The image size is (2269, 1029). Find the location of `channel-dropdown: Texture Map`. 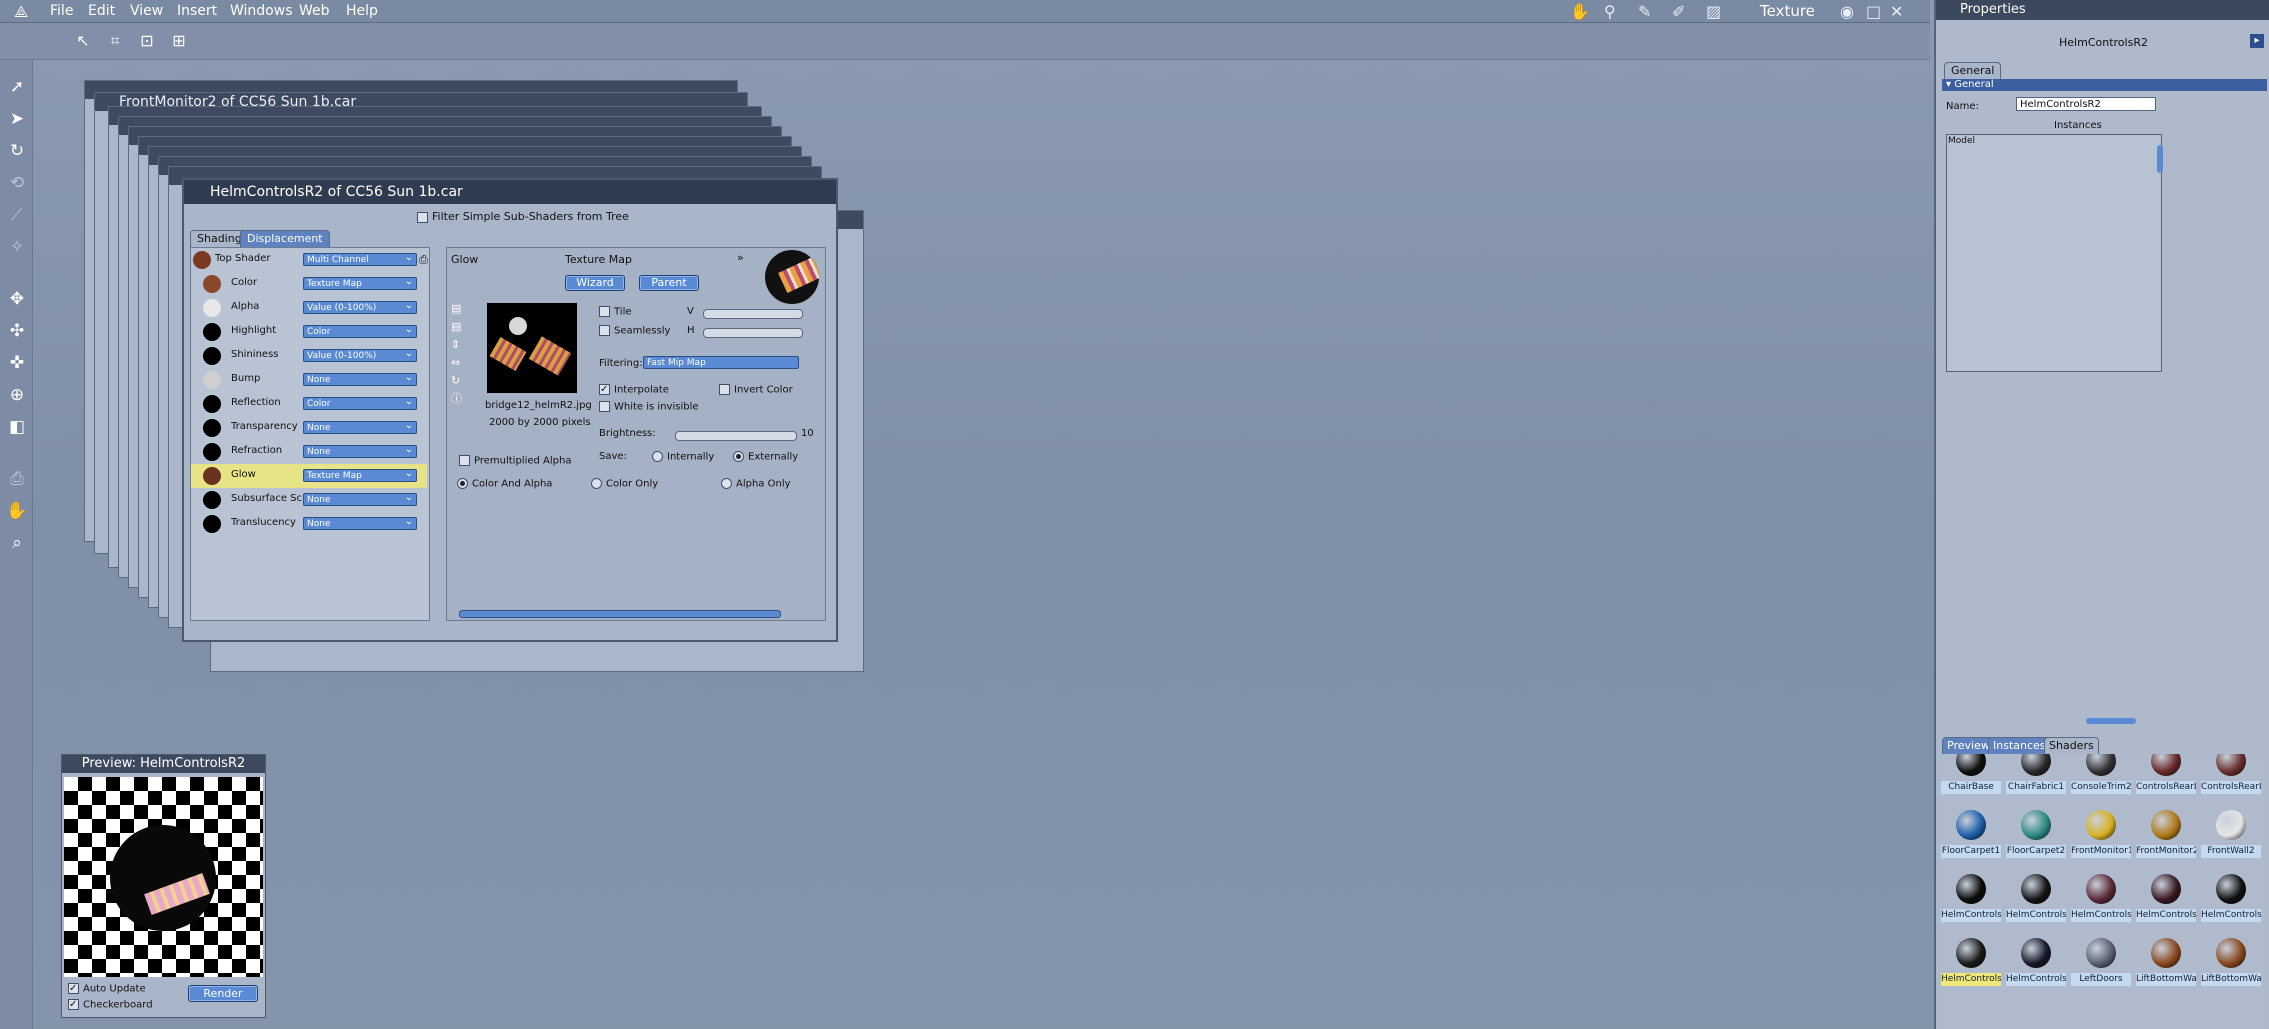

channel-dropdown: Texture Map is located at coordinates (360, 282).